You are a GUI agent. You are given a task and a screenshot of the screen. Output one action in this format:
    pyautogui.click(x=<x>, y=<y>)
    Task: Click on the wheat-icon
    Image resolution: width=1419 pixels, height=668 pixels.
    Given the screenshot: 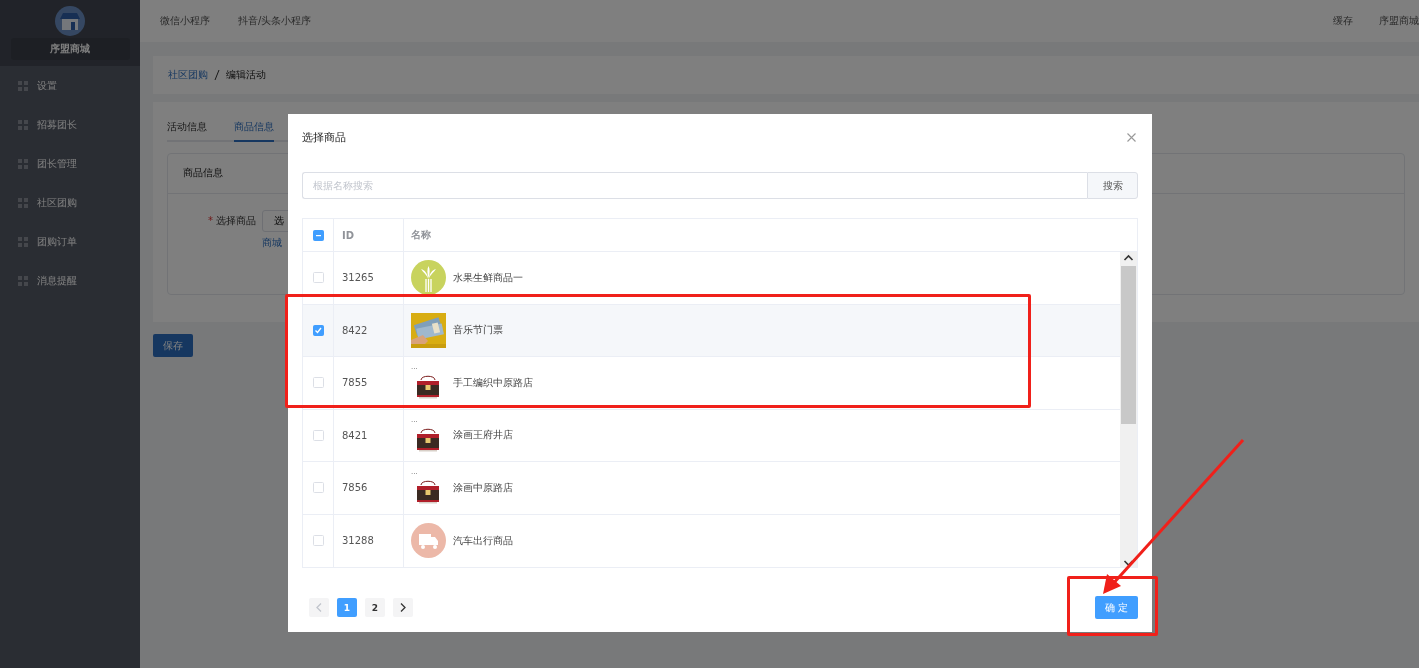 What is the action you would take?
    pyautogui.click(x=428, y=278)
    